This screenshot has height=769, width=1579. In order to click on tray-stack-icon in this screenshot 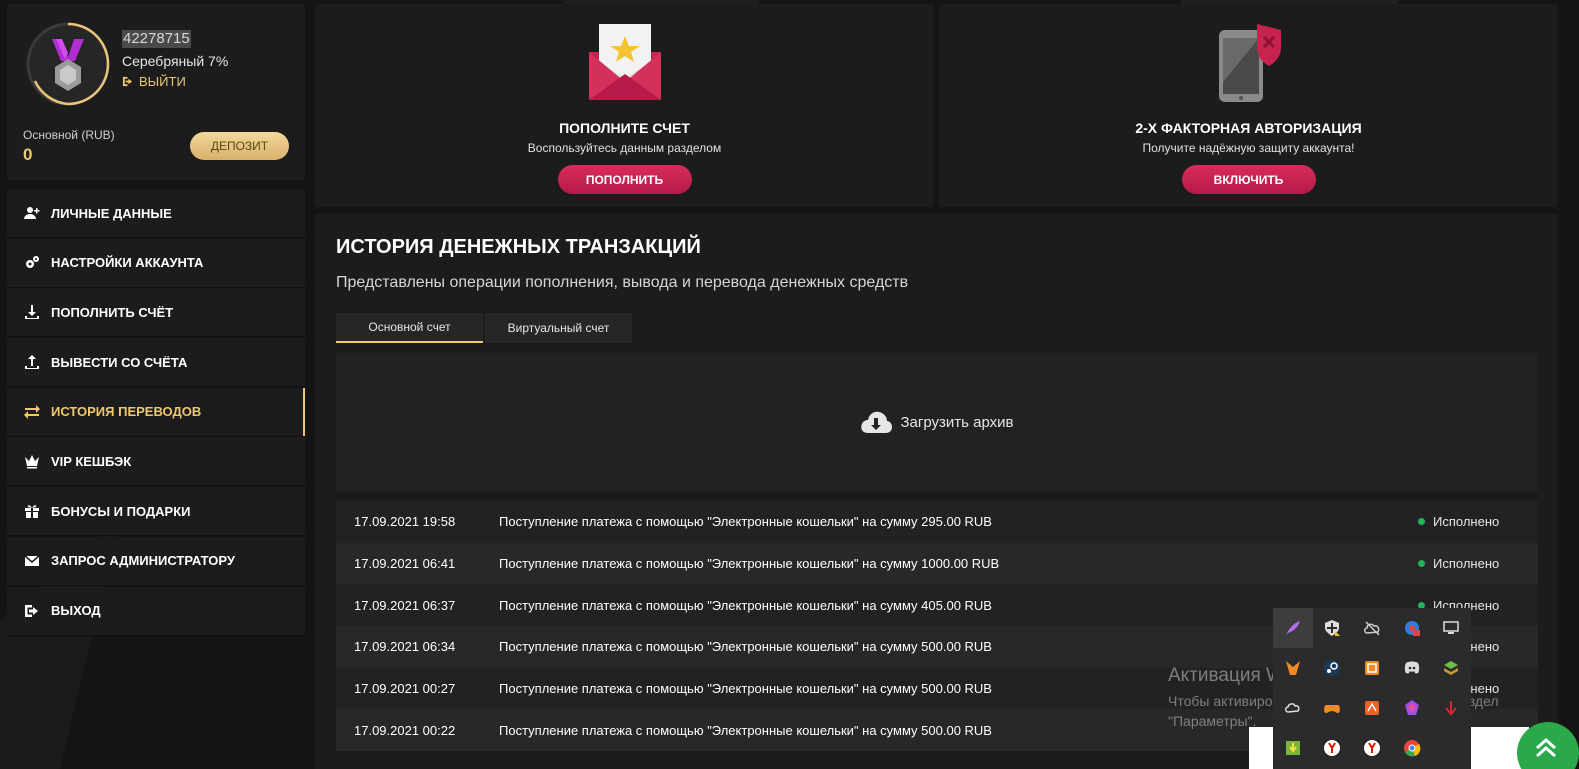, I will do `click(1451, 668)`.